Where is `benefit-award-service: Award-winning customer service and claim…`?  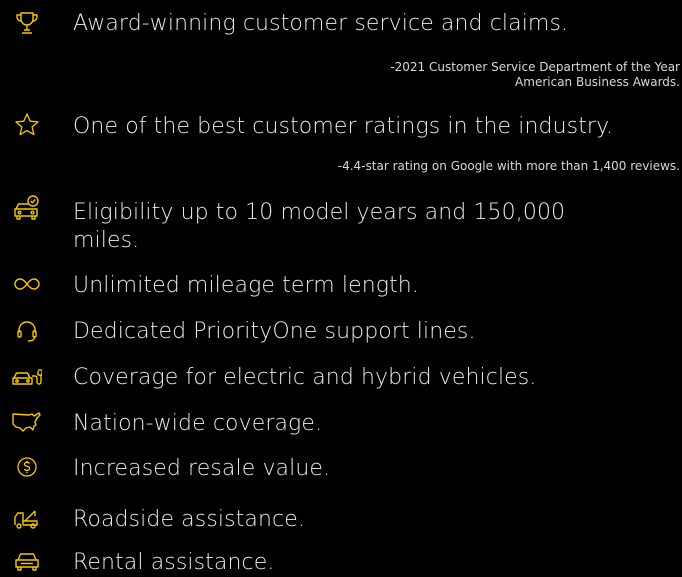
benefit-award-service: Award-winning customer service and claim… is located at coordinates (321, 23).